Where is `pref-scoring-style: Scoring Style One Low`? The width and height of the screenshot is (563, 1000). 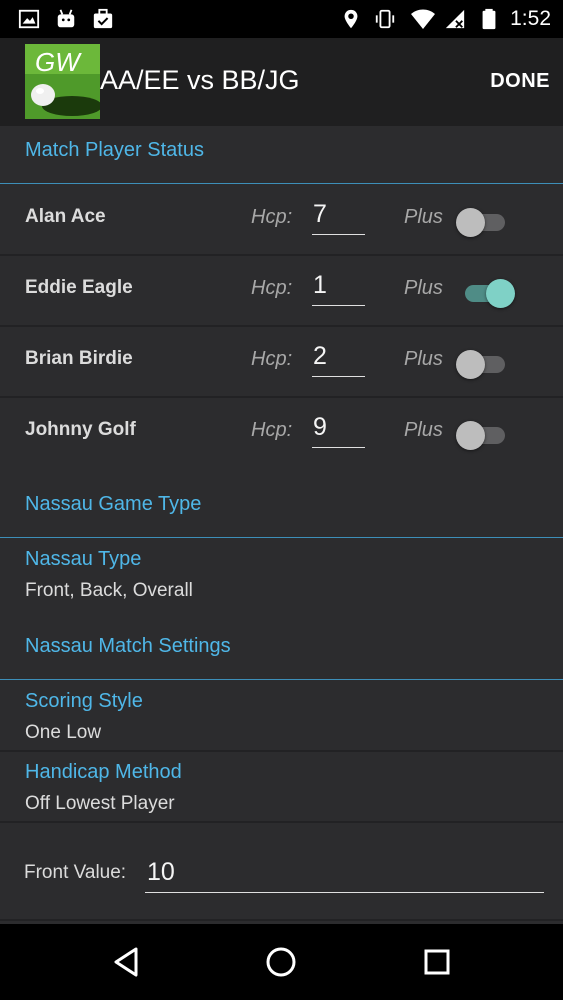
pref-scoring-style: Scoring Style One Low is located at coordinates (281, 714).